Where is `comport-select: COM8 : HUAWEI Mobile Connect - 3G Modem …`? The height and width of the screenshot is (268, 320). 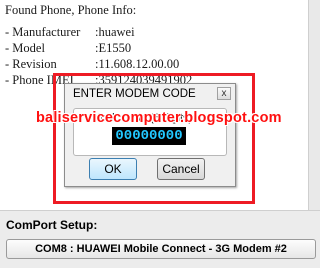
comport-select: COM8 : HUAWEI Mobile Connect - 3G Modem … is located at coordinates (161, 249).